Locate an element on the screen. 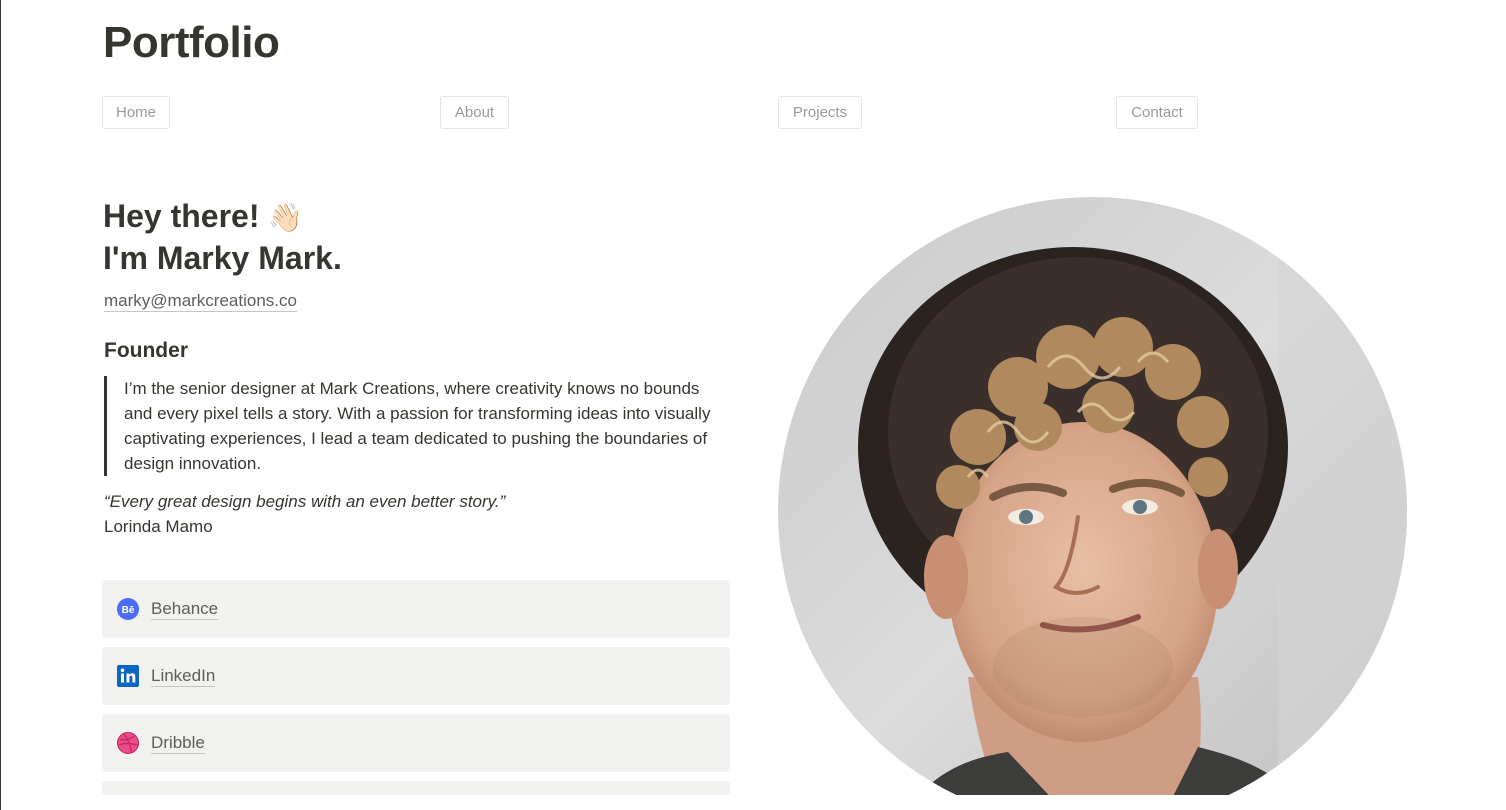  linkedin-link-label: LinkedIn is located at coordinates (183, 676).